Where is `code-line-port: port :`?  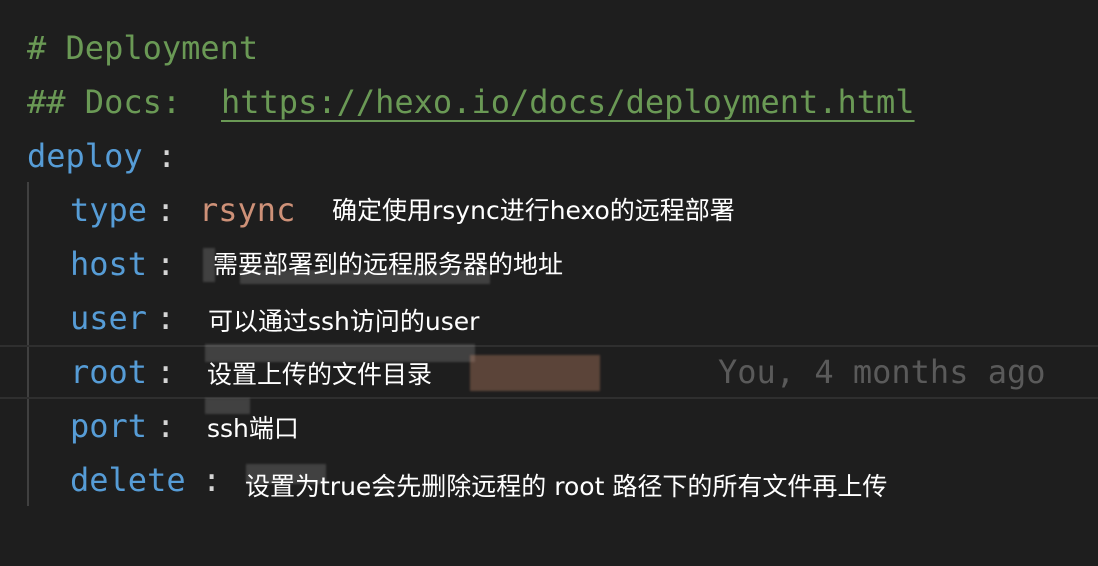
code-line-port: port : is located at coordinates (549, 426).